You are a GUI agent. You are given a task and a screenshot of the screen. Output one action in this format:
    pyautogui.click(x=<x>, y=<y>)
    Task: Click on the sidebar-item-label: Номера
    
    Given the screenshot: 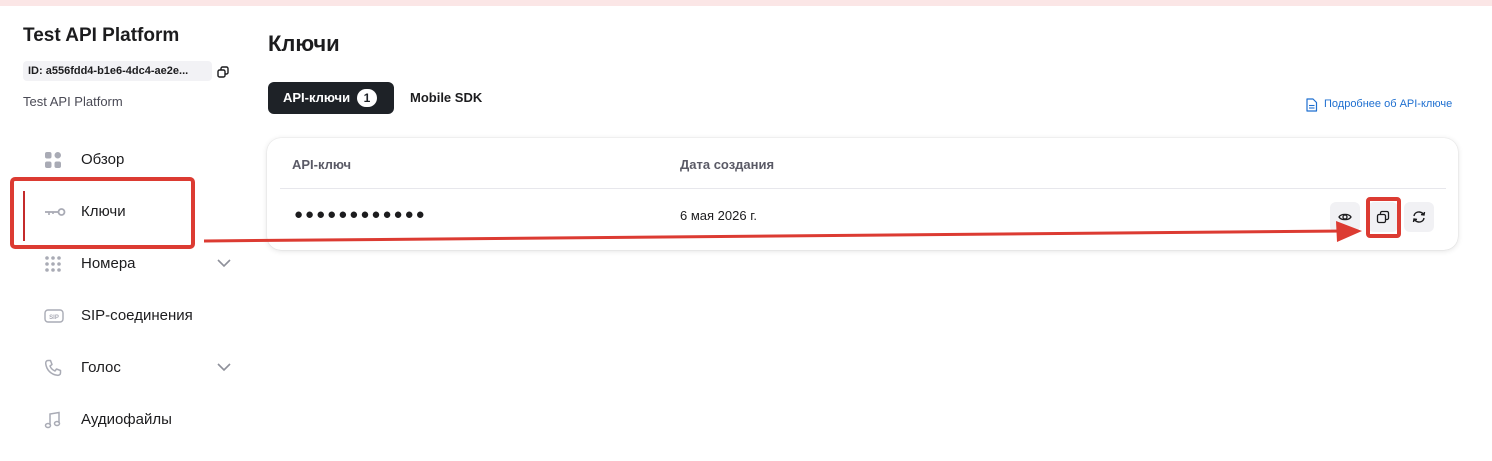 What is the action you would take?
    pyautogui.click(x=108, y=263)
    